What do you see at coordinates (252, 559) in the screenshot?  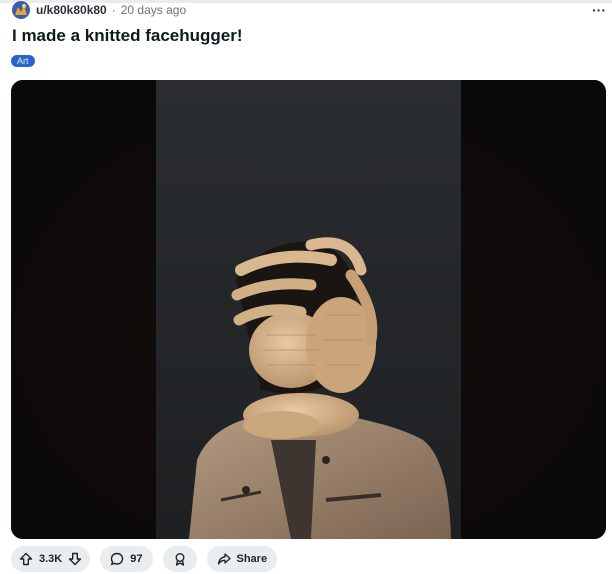 I see `share-label: Share` at bounding box center [252, 559].